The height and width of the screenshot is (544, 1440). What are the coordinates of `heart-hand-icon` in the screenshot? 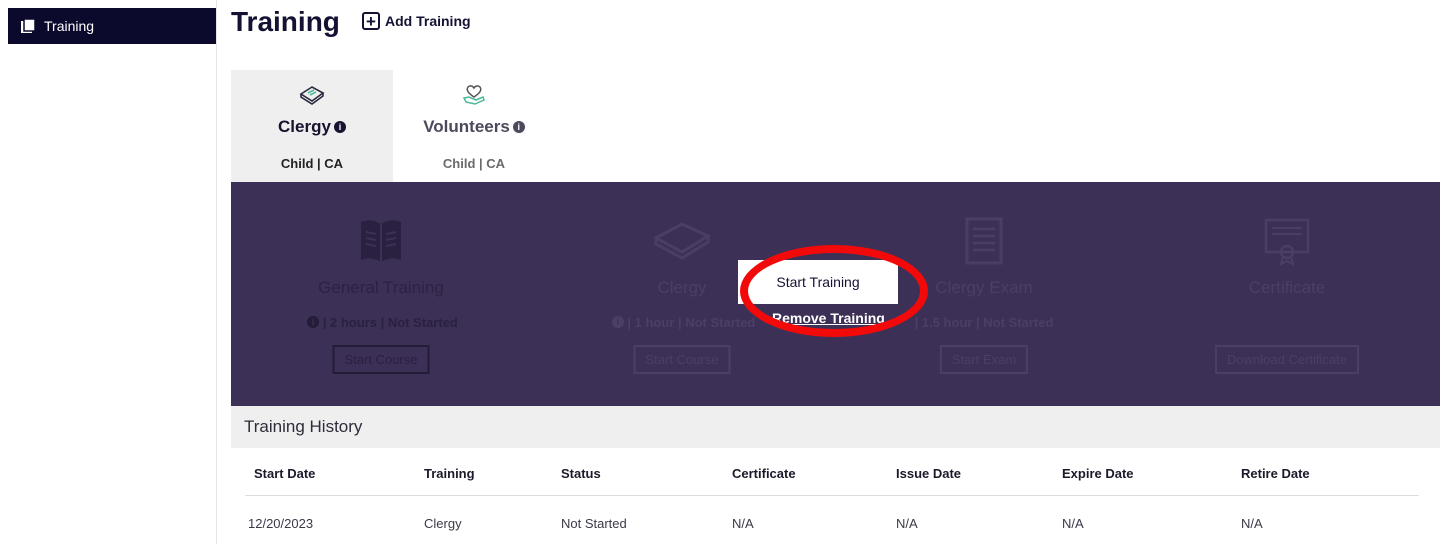 It's located at (474, 94).